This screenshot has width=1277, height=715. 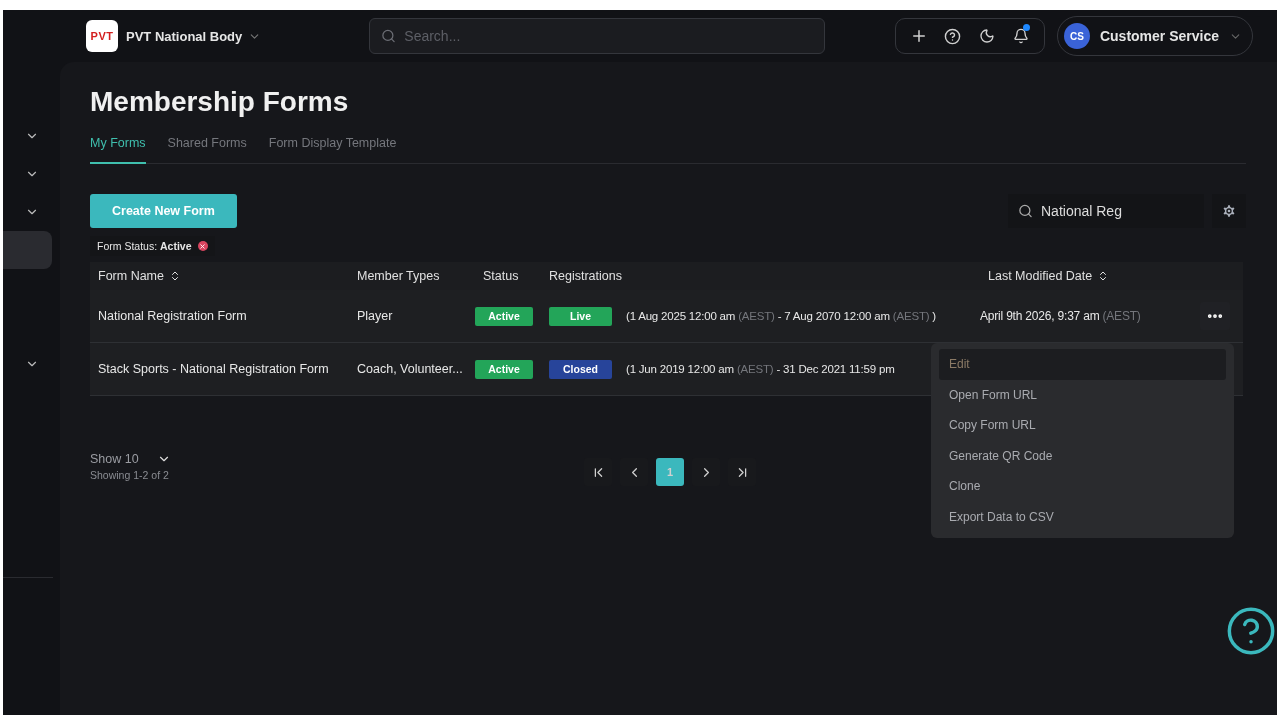 I want to click on table-search-field: National Reg, so click(x=1106, y=211).